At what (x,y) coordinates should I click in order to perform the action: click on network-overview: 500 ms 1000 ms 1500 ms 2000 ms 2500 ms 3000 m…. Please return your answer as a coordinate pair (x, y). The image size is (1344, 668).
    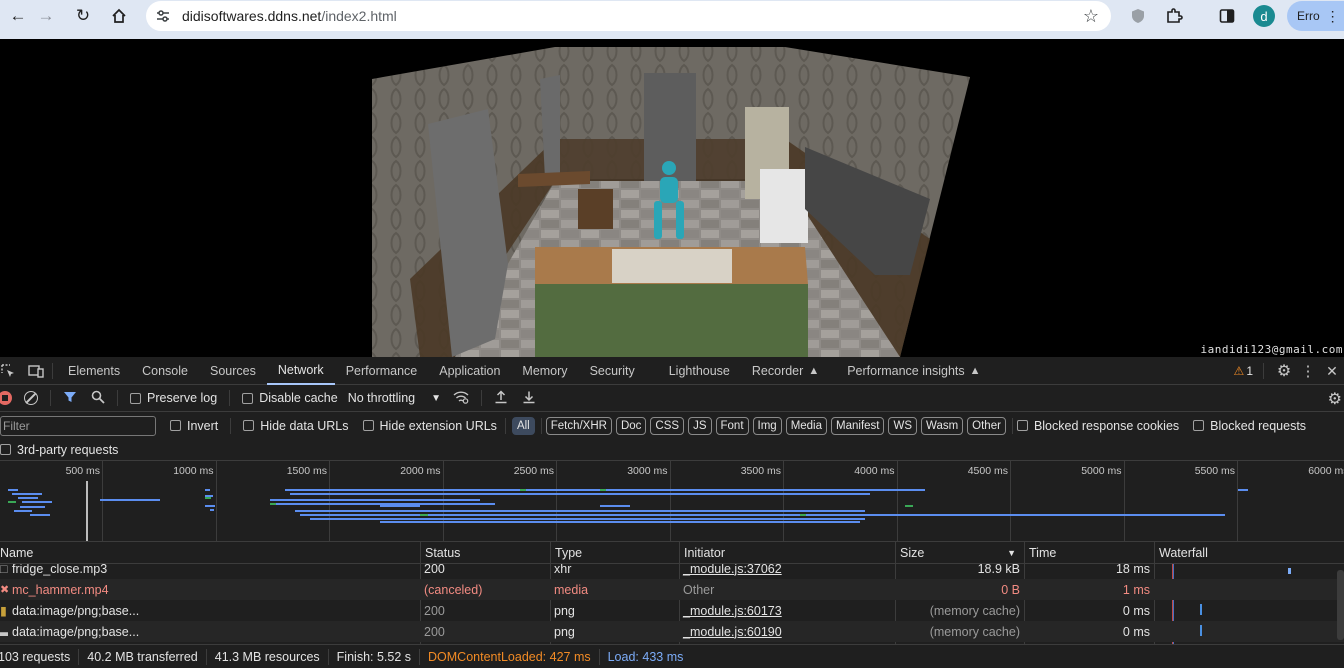
    Looking at the image, I should click on (672, 501).